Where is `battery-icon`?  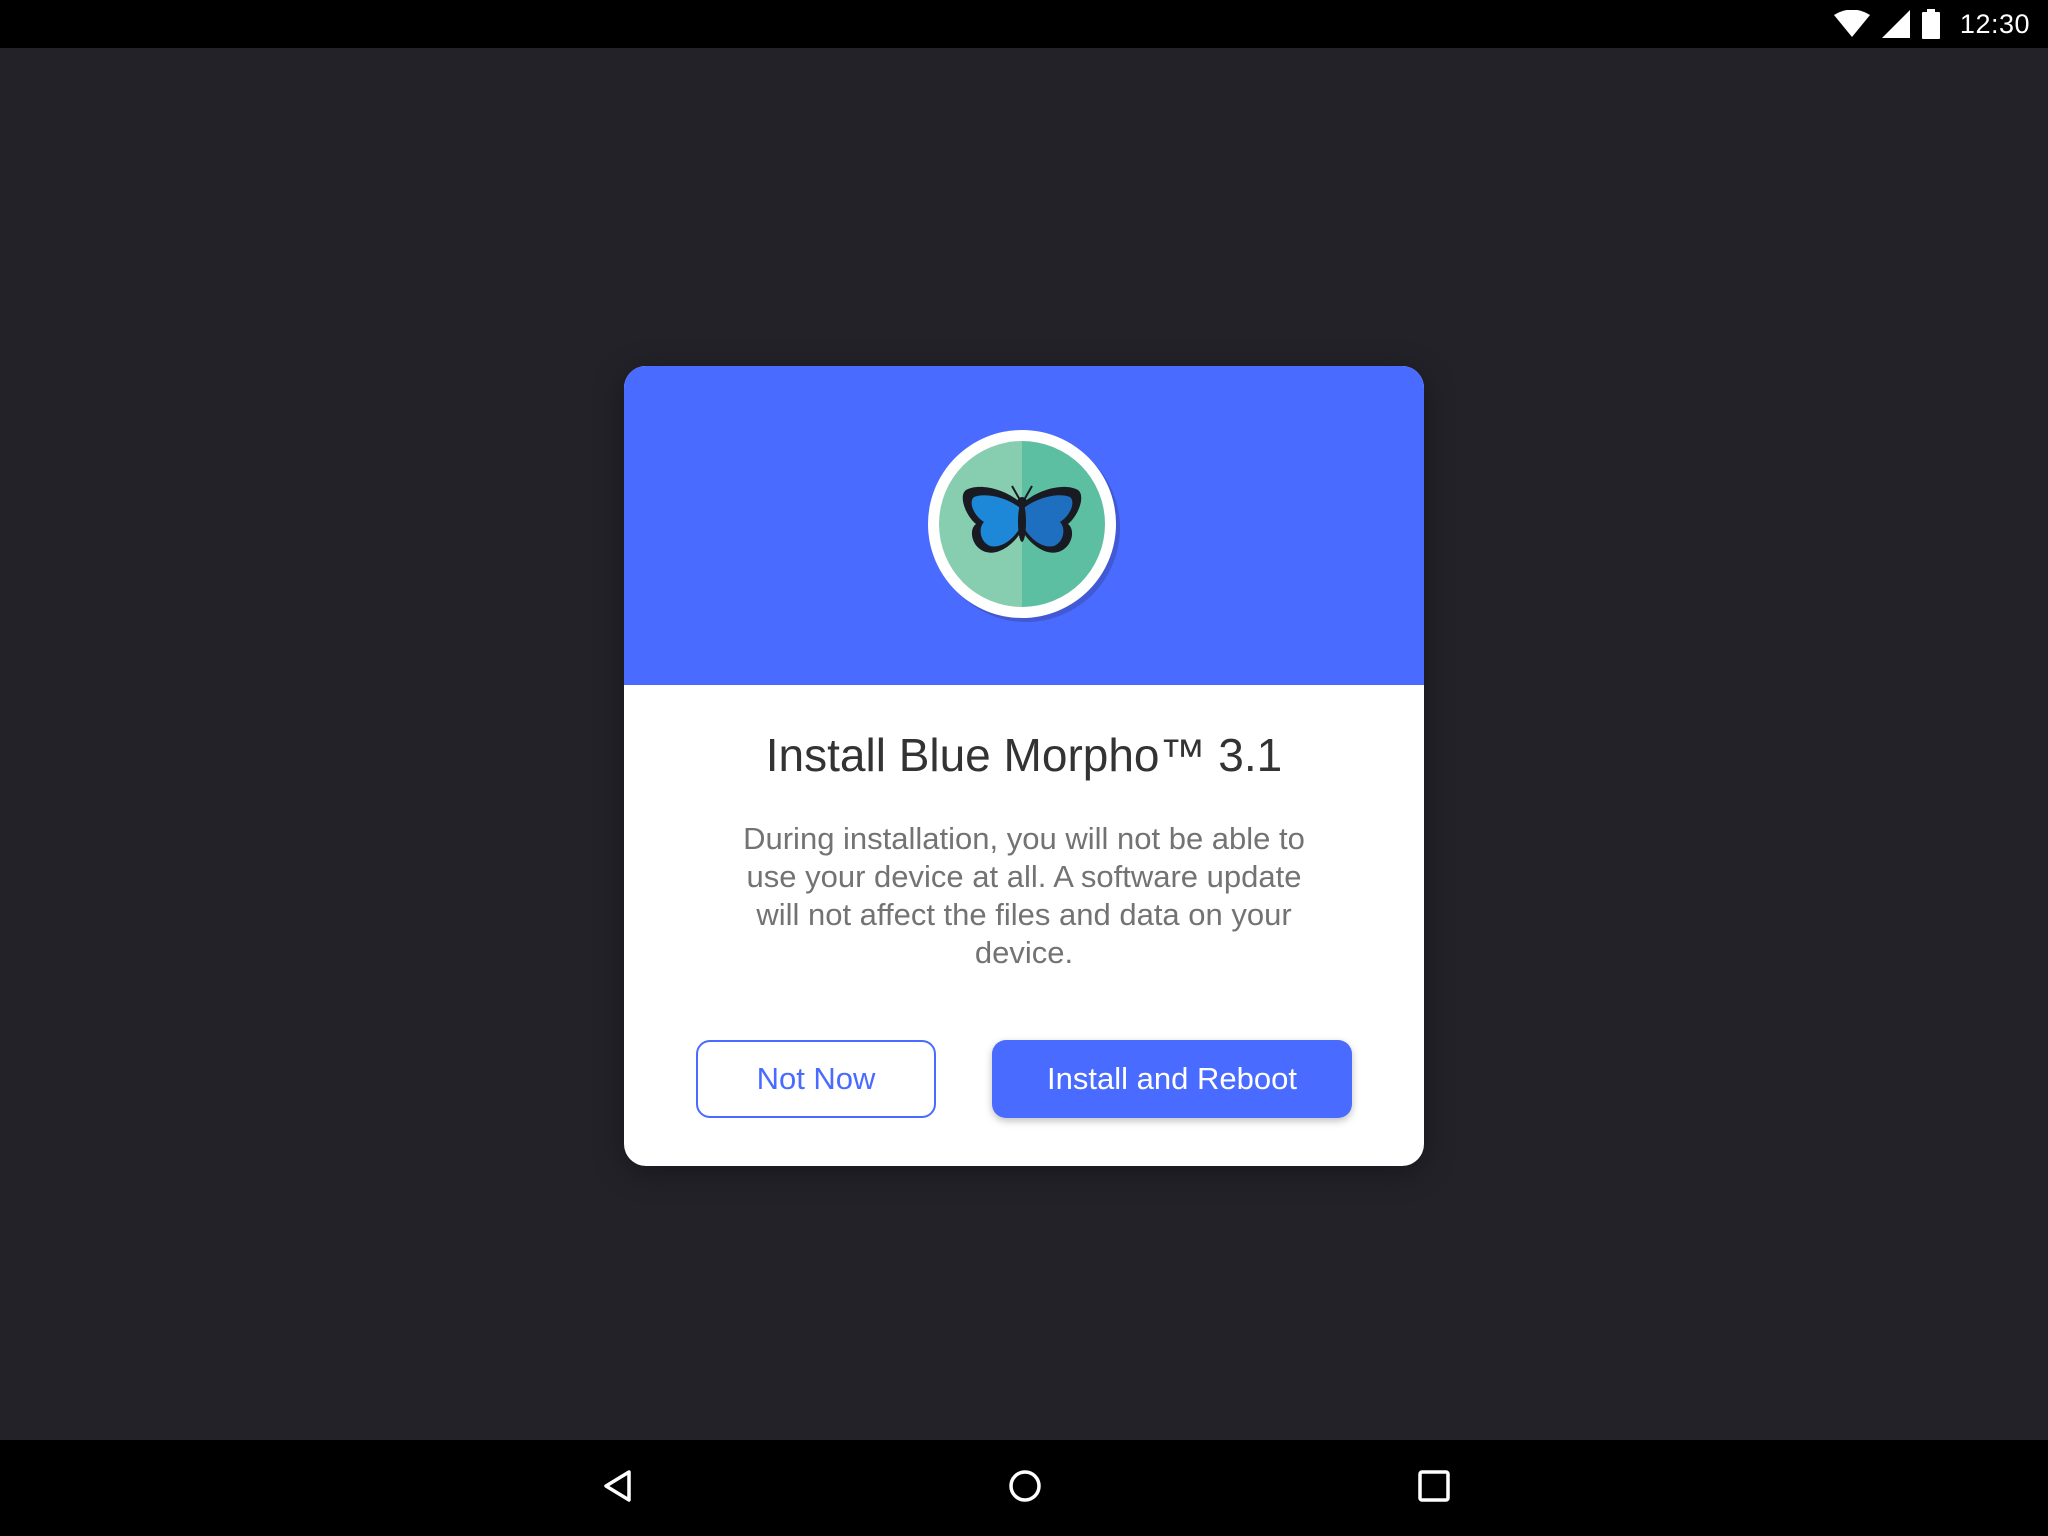 battery-icon is located at coordinates (1930, 24).